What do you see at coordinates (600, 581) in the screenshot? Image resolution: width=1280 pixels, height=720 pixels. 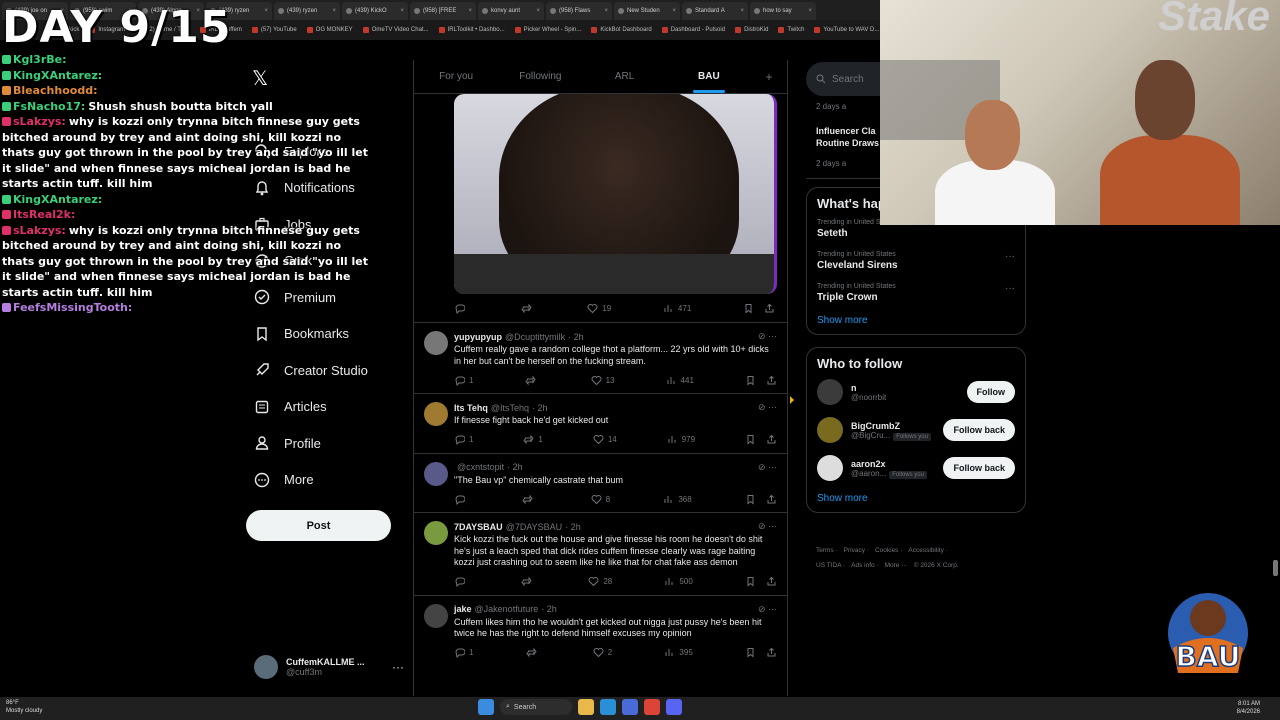 I see `like-button: 28` at bounding box center [600, 581].